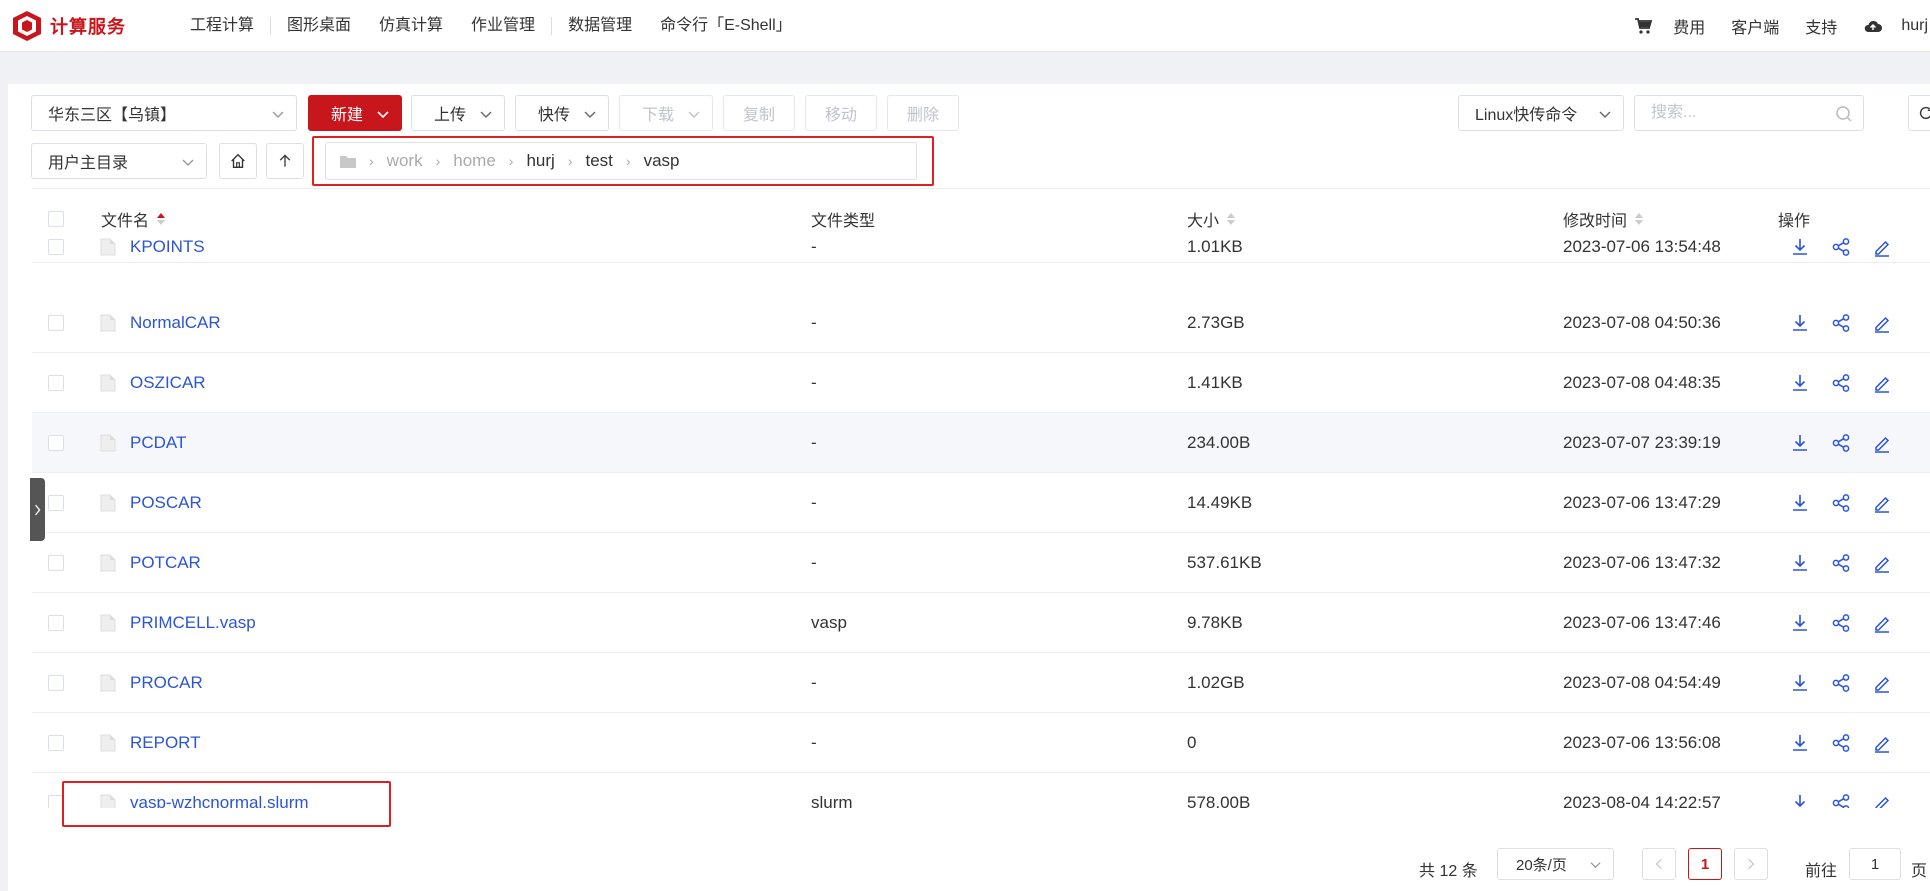 The height and width of the screenshot is (891, 1930). I want to click on home-button, so click(238, 161).